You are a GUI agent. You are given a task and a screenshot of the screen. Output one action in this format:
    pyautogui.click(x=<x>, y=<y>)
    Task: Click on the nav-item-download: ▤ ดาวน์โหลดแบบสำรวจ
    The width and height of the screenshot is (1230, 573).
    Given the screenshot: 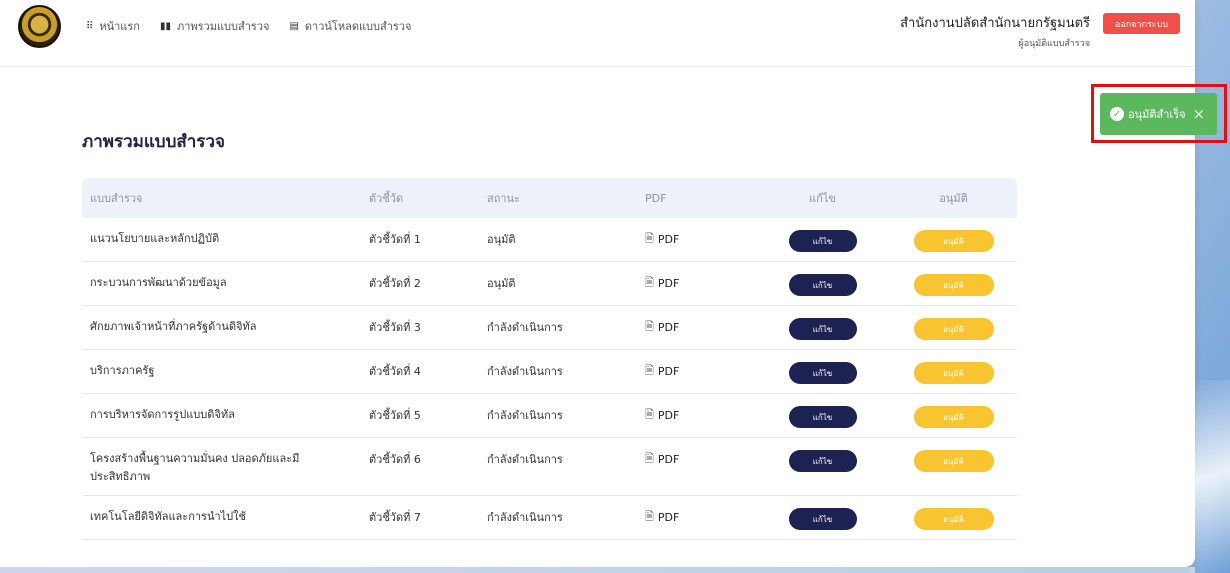 What is the action you would take?
    pyautogui.click(x=350, y=26)
    